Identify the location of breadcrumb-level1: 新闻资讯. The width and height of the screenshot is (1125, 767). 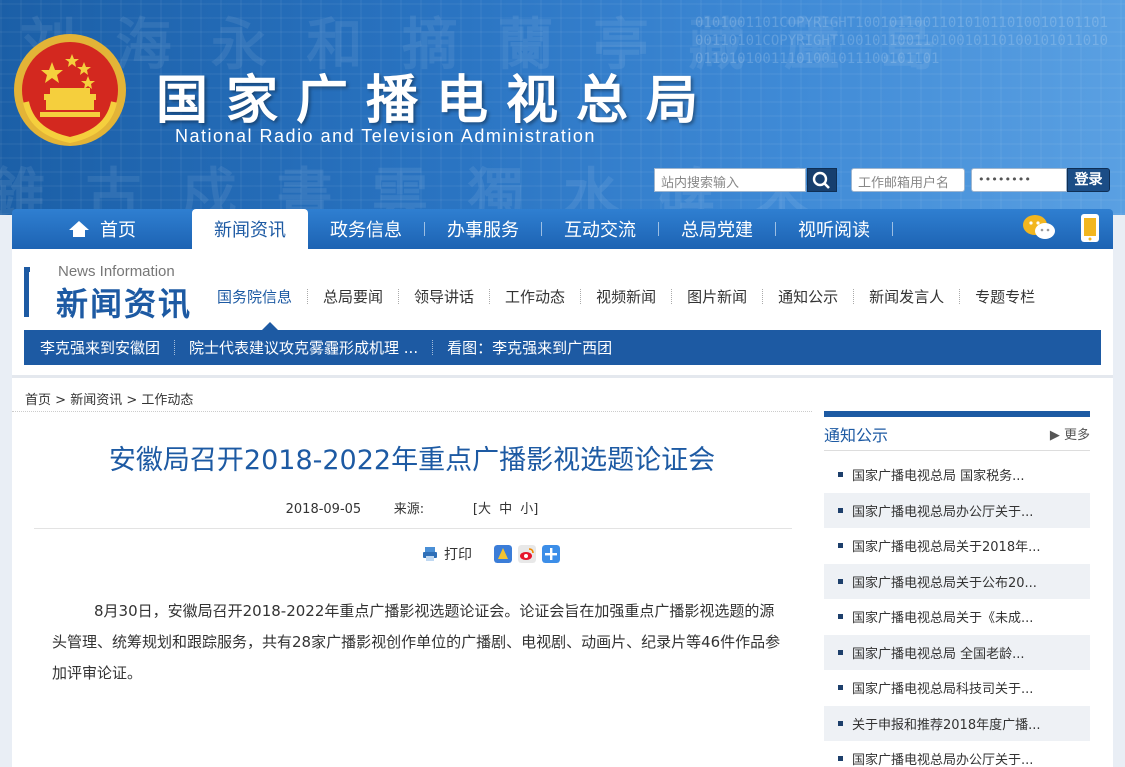
(96, 400).